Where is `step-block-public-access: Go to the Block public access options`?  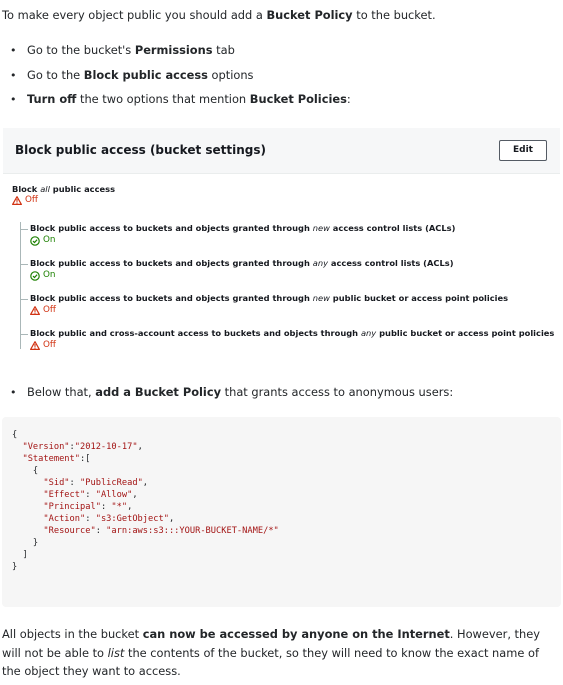 step-block-public-access: Go to the Block public access options is located at coordinates (277, 80).